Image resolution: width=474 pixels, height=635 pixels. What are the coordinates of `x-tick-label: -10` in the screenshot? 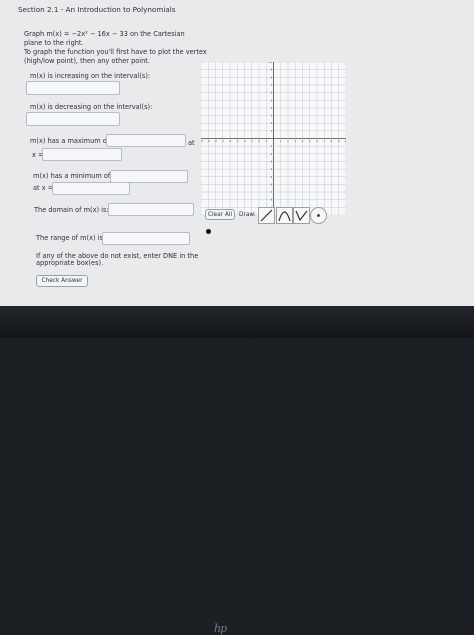 It's located at (202, 141).